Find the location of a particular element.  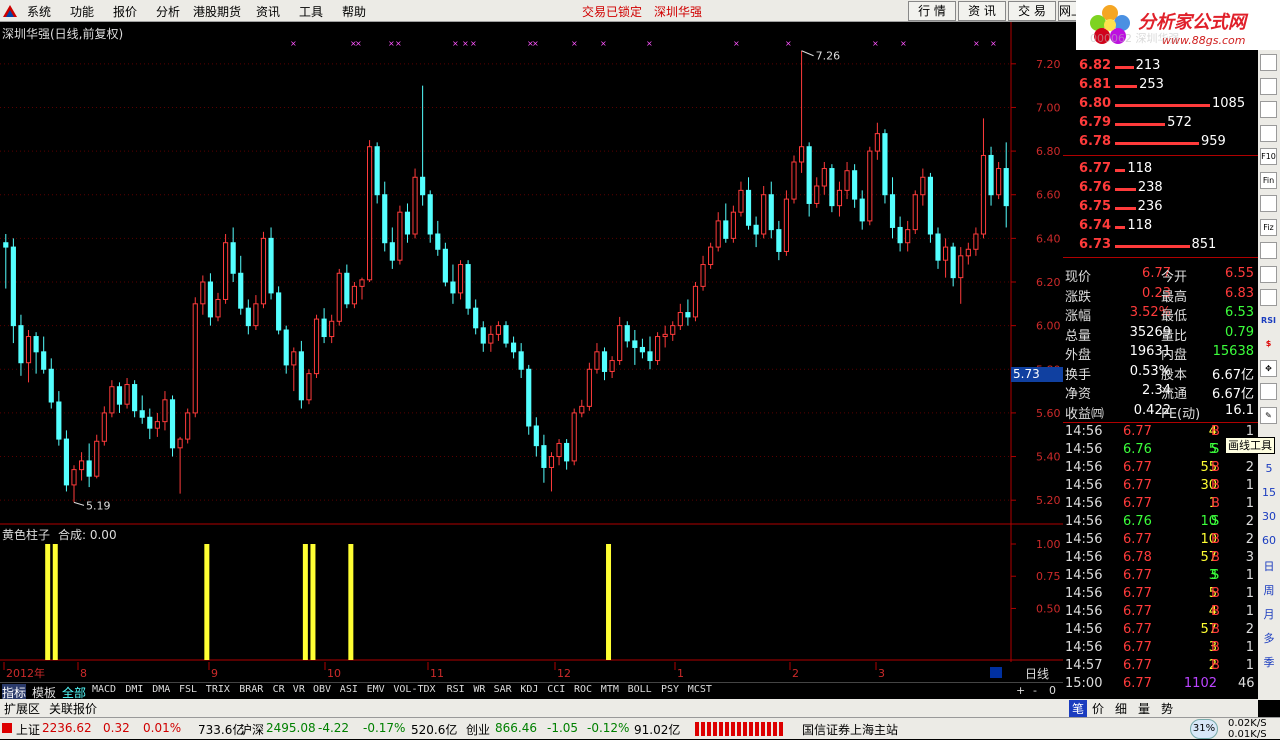

indicator-tab-3: MACD is located at coordinates (104, 689).